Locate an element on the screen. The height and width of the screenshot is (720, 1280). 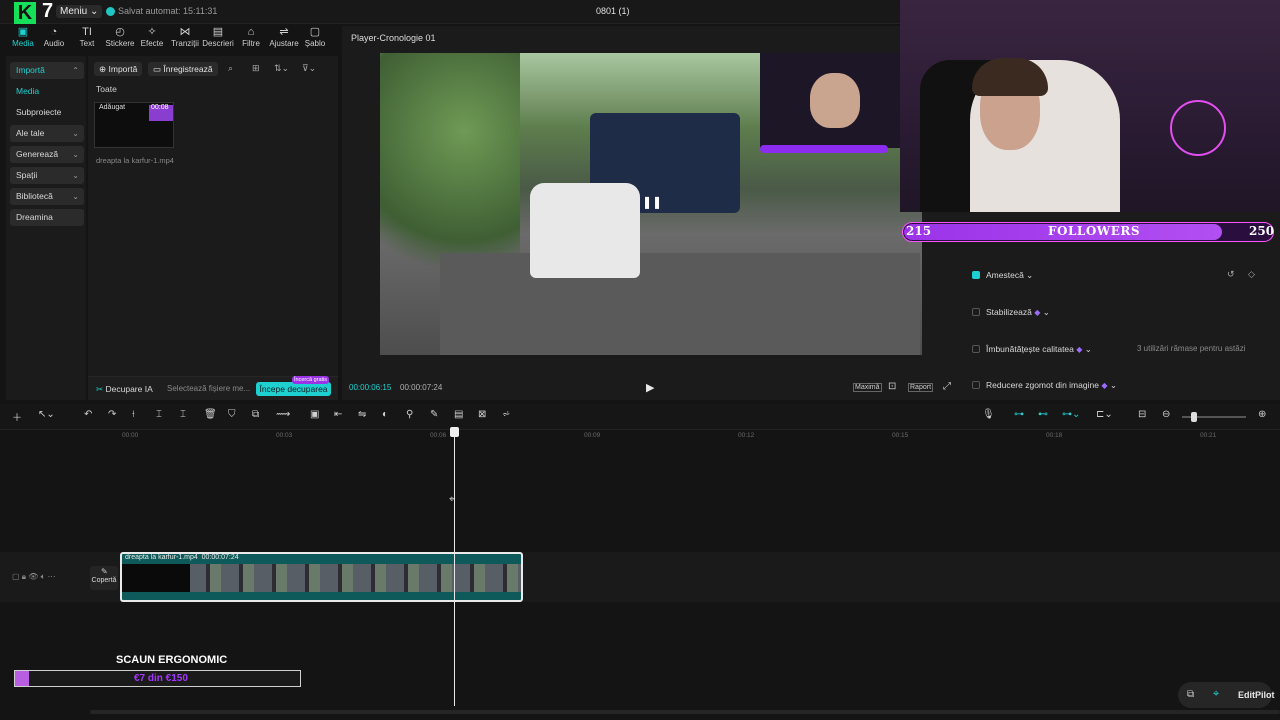
reset-icon: ↺ is located at coordinates (1231, 274).